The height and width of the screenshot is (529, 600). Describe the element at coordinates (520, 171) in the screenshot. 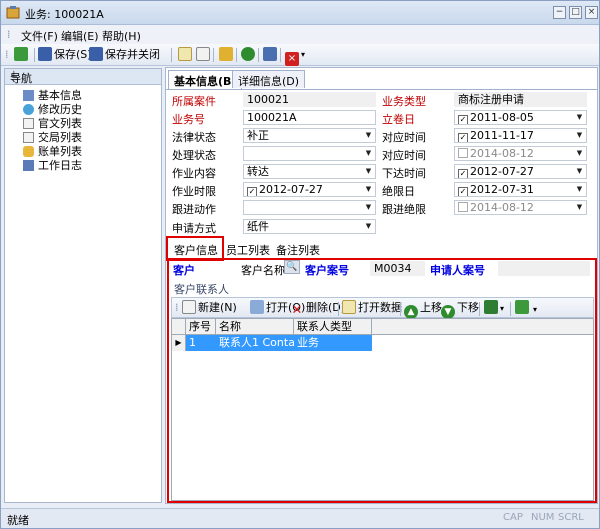

I see `deliver-time-picker: ✓ 2012-07-27 ▼` at that location.